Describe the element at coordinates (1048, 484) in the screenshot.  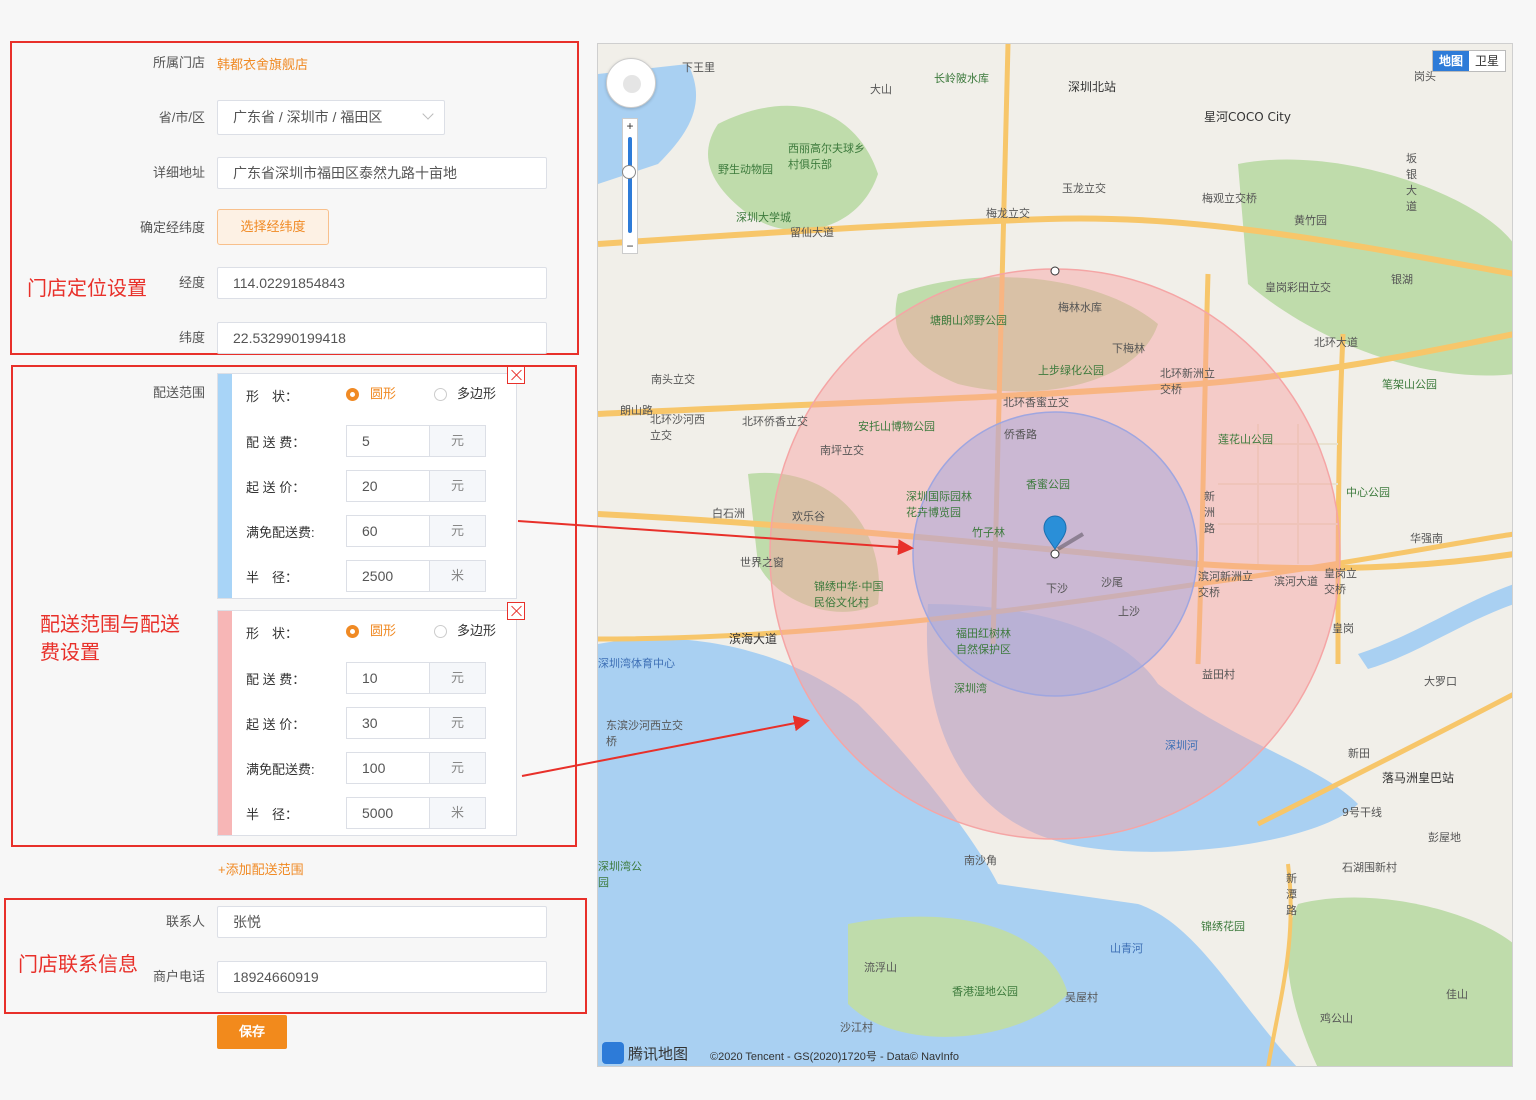
I see `map-label: 香蜜公园` at that location.